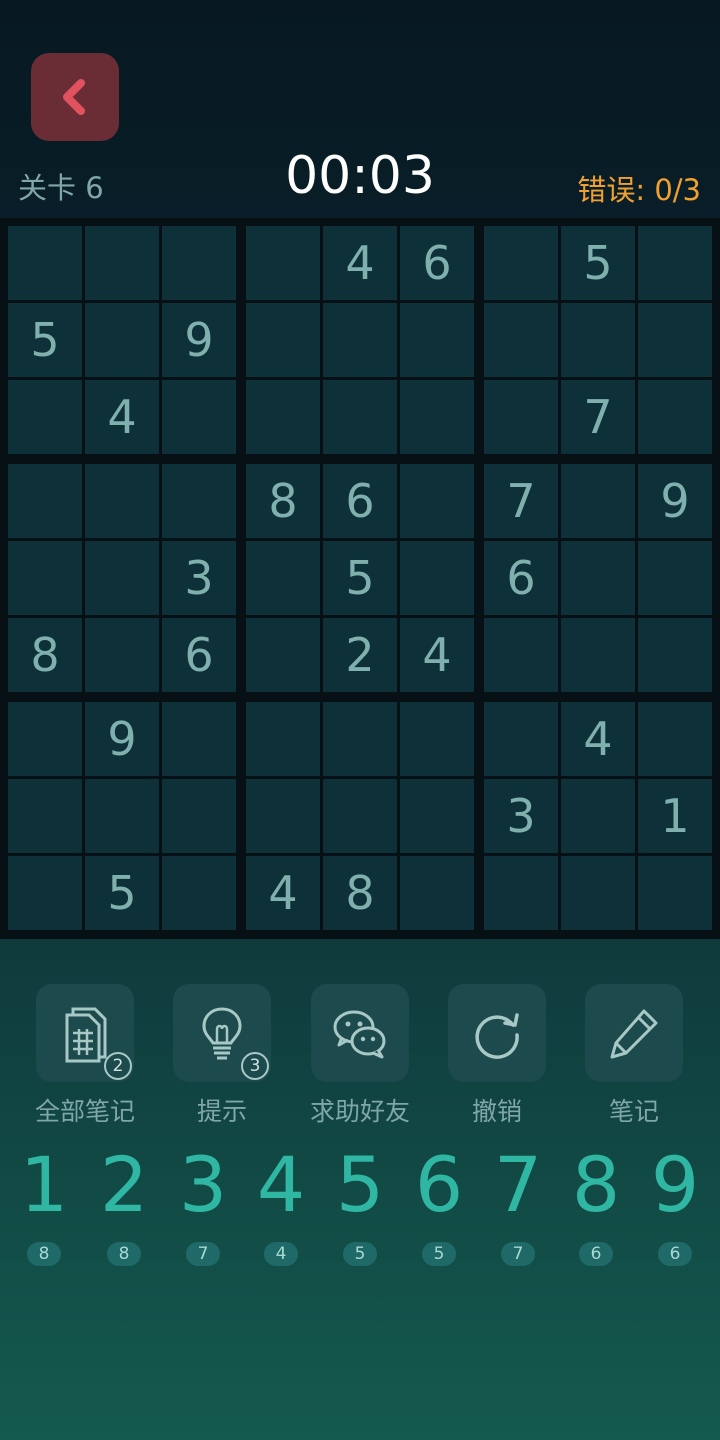 Image resolution: width=720 pixels, height=1440 pixels. I want to click on number-key-7: 77, so click(518, 1203).